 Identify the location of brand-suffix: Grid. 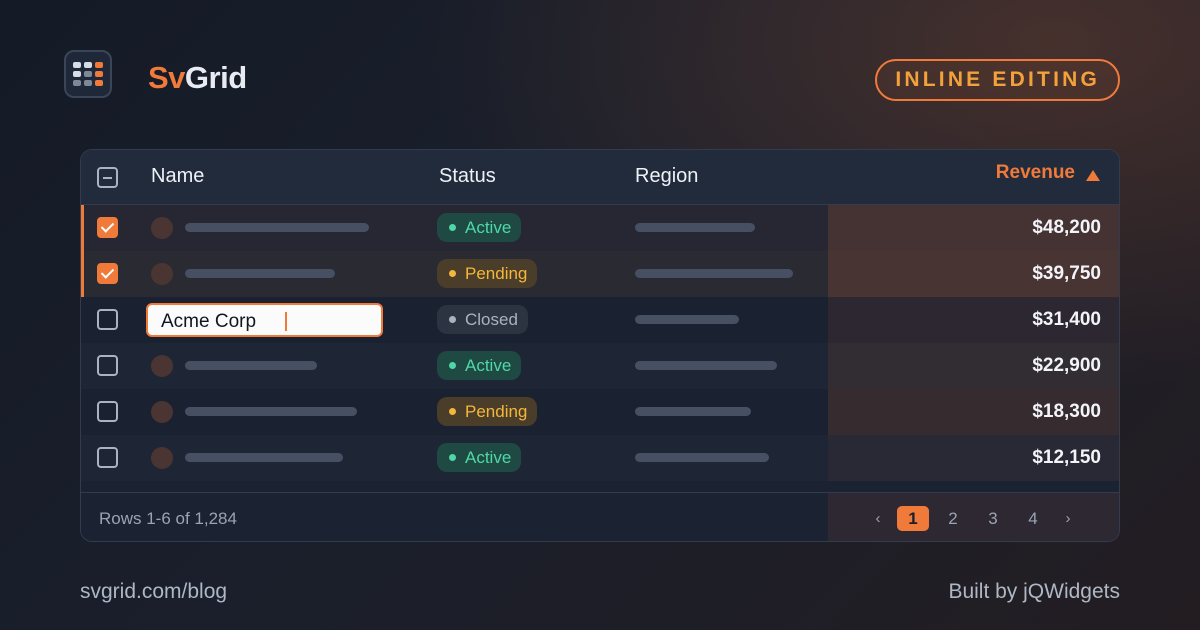
(215, 77).